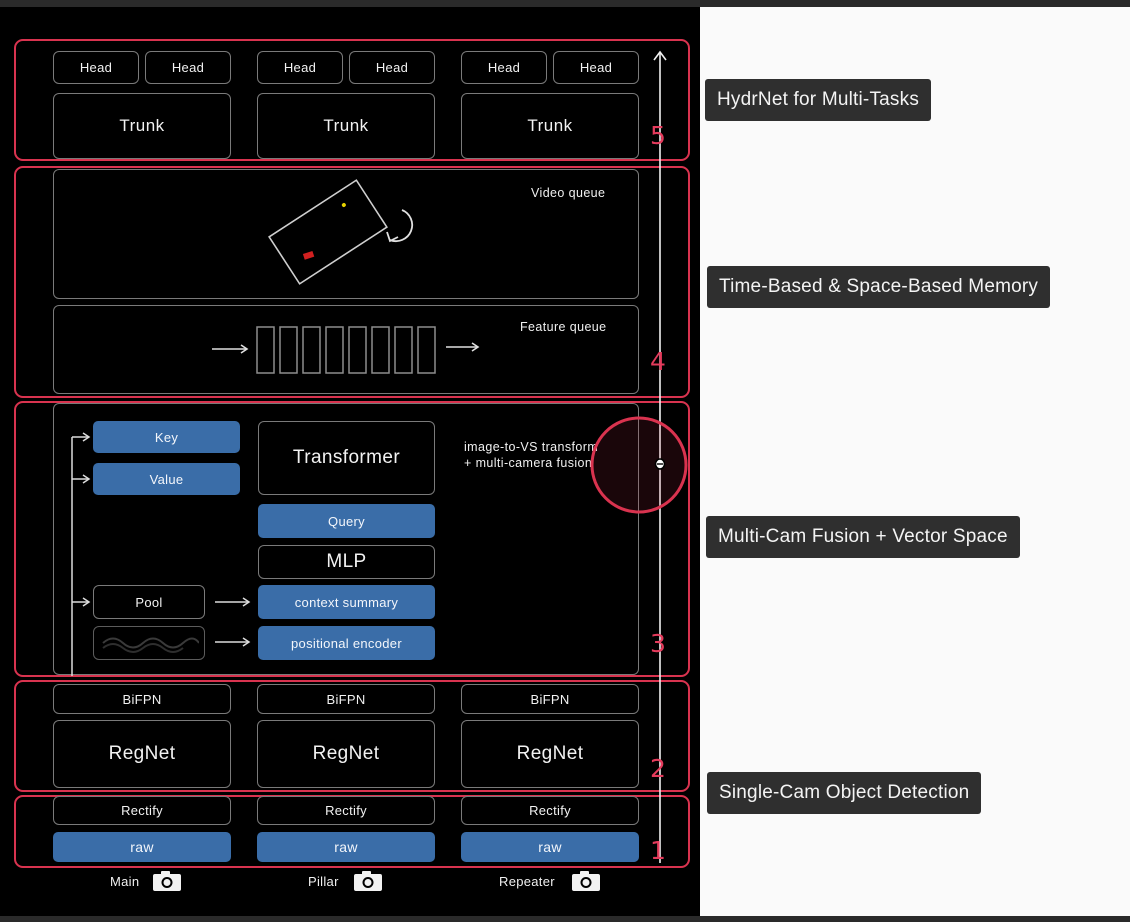 This screenshot has width=1130, height=922. I want to click on pattern-box, so click(149, 643).